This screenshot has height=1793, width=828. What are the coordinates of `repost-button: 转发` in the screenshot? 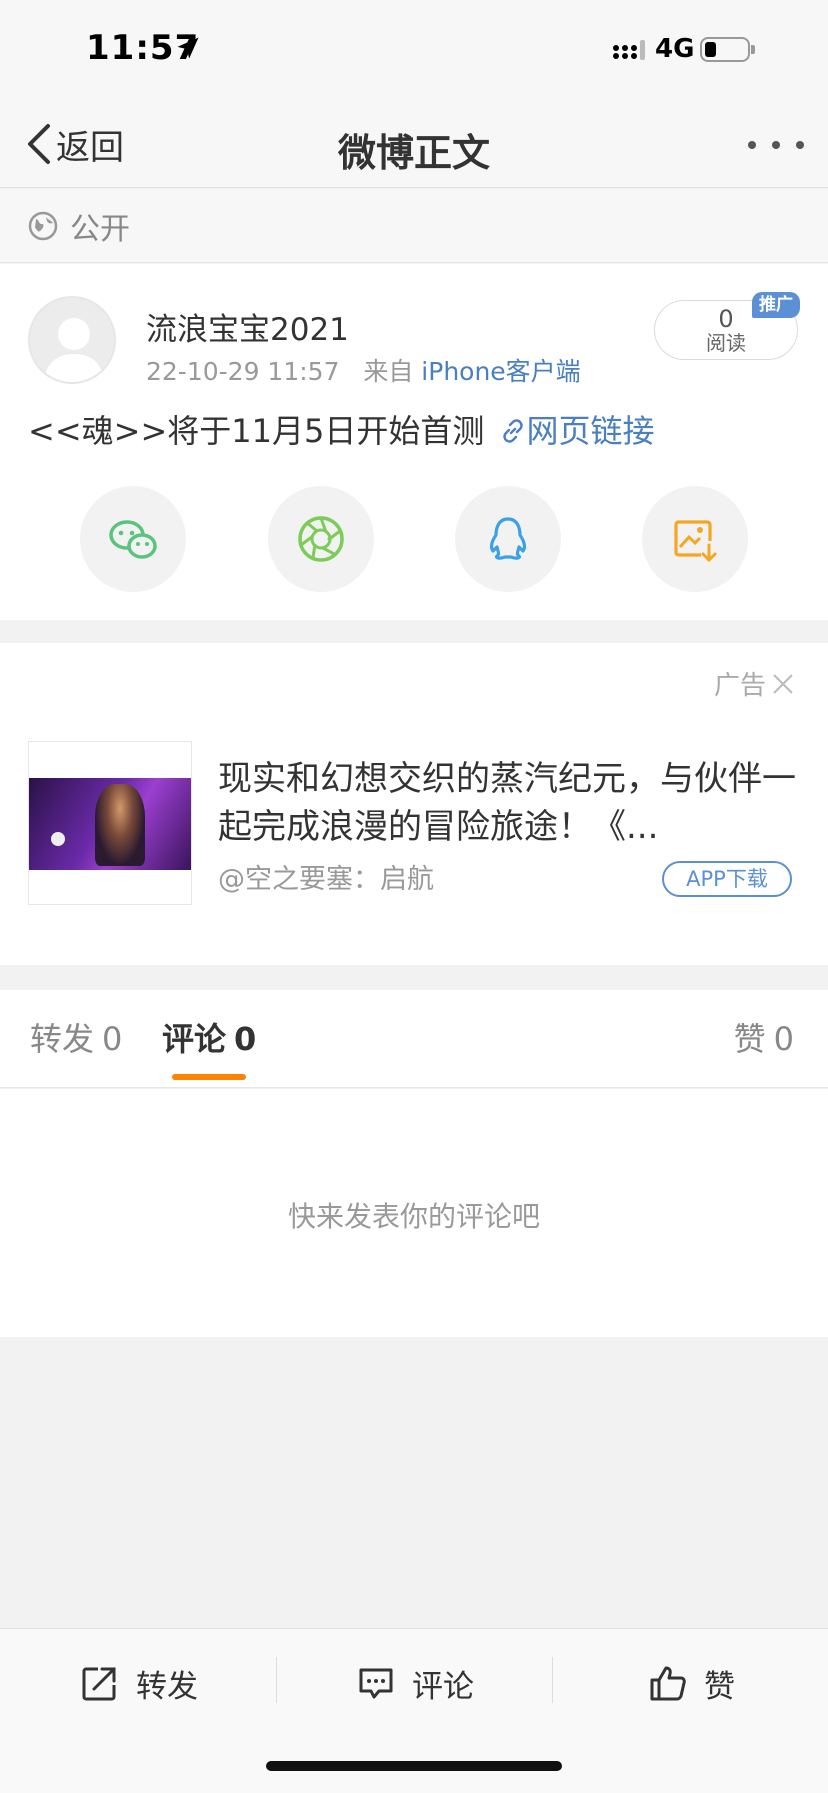 It's located at (139, 1683).